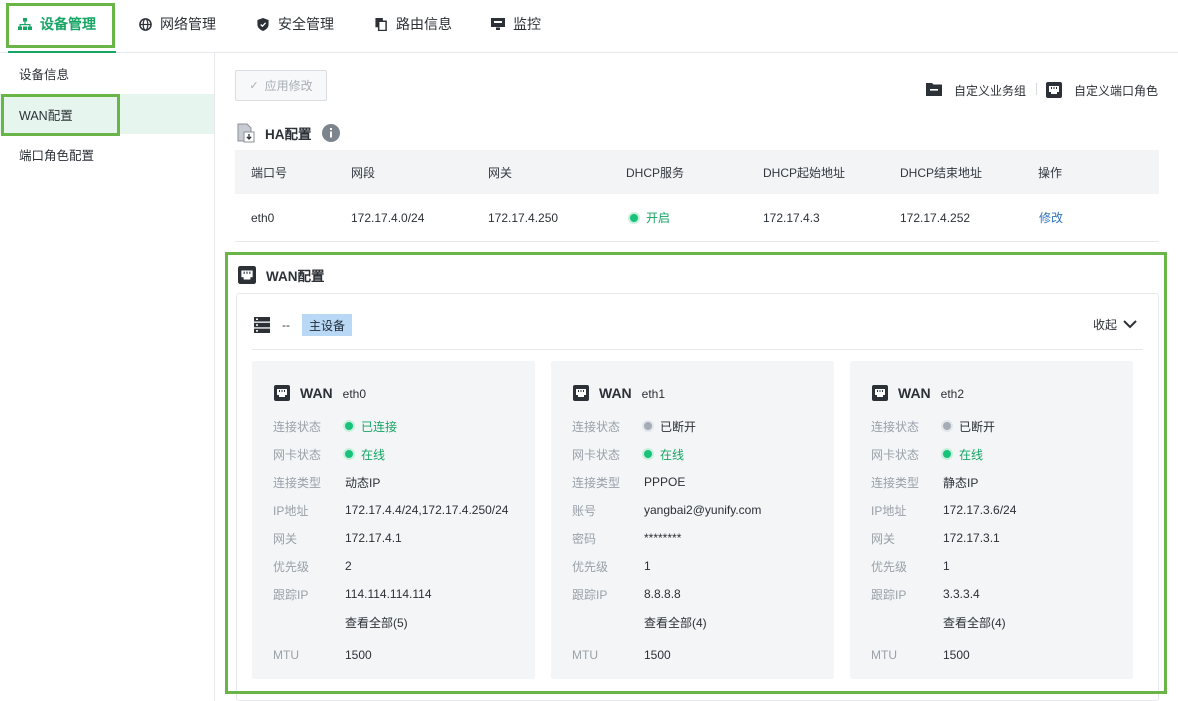 This screenshot has height=701, width=1178. I want to click on collapse-button: 收起, so click(1115, 324).